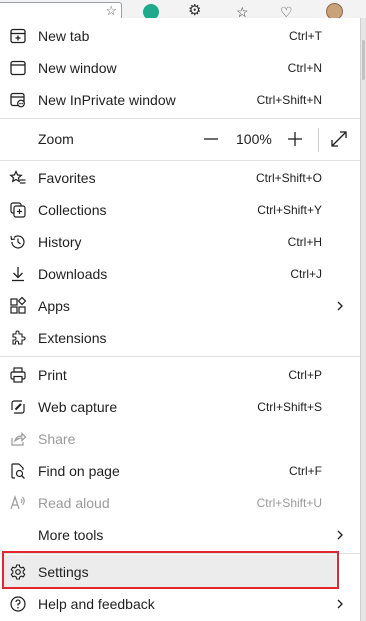  What do you see at coordinates (56, 139) in the screenshot?
I see `zoom-label: Zoom` at bounding box center [56, 139].